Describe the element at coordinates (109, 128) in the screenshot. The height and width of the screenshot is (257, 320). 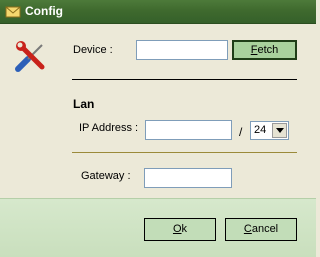
I see `ip-address-label: IP Address :` at that location.